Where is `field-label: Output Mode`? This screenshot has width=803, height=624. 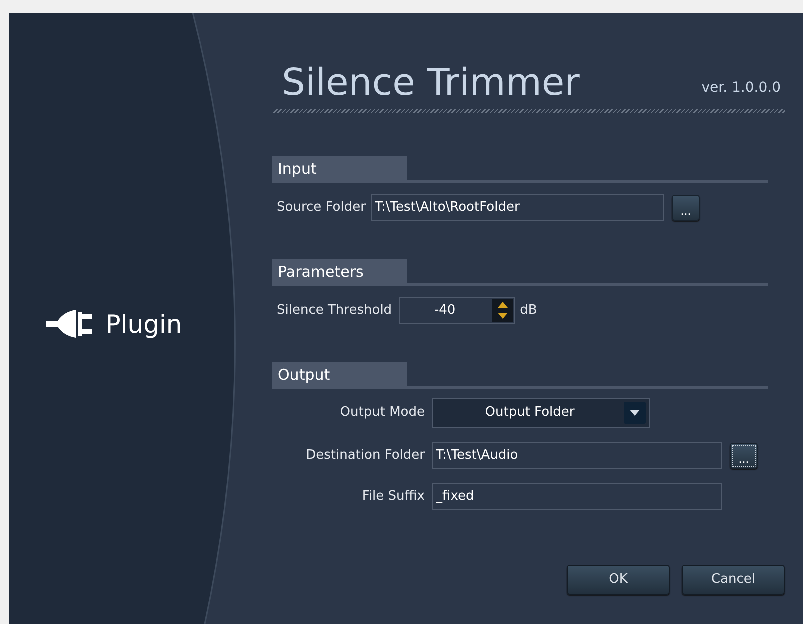 field-label: Output Mode is located at coordinates (382, 413).